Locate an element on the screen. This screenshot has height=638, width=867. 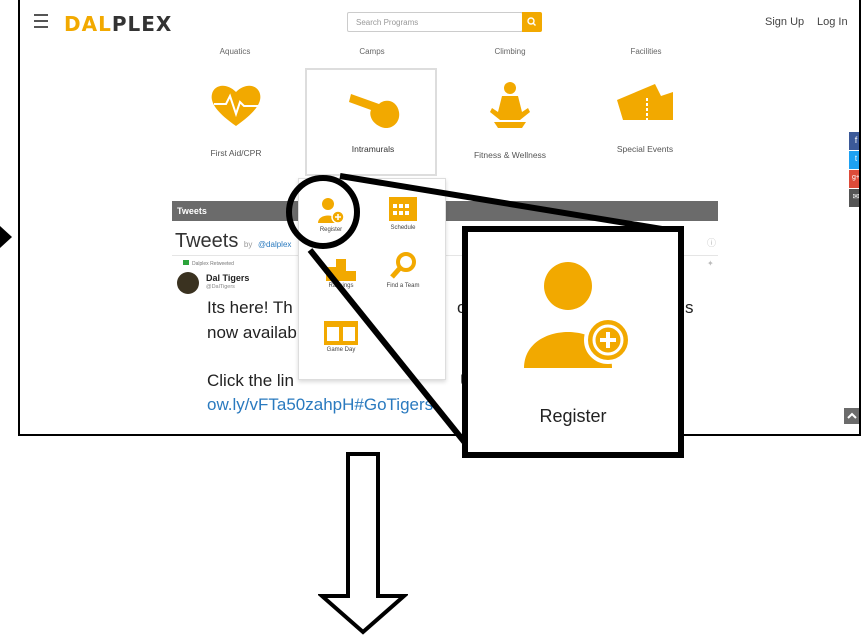
zoomed-register: Register is located at coordinates (573, 342).